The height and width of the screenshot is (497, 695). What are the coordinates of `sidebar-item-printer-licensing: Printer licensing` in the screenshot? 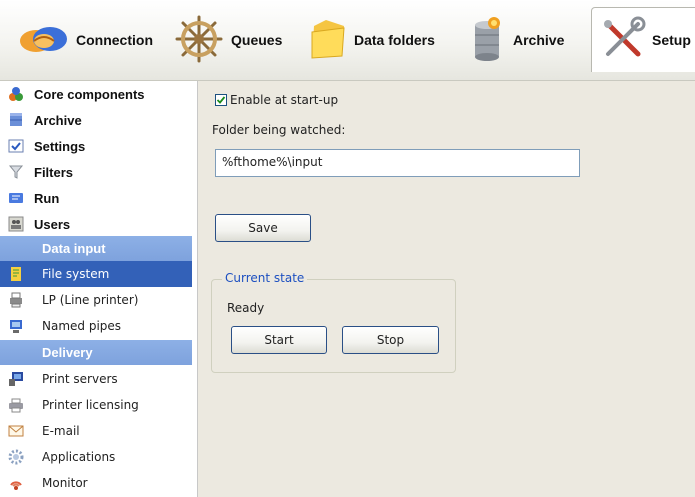 It's located at (96, 405).